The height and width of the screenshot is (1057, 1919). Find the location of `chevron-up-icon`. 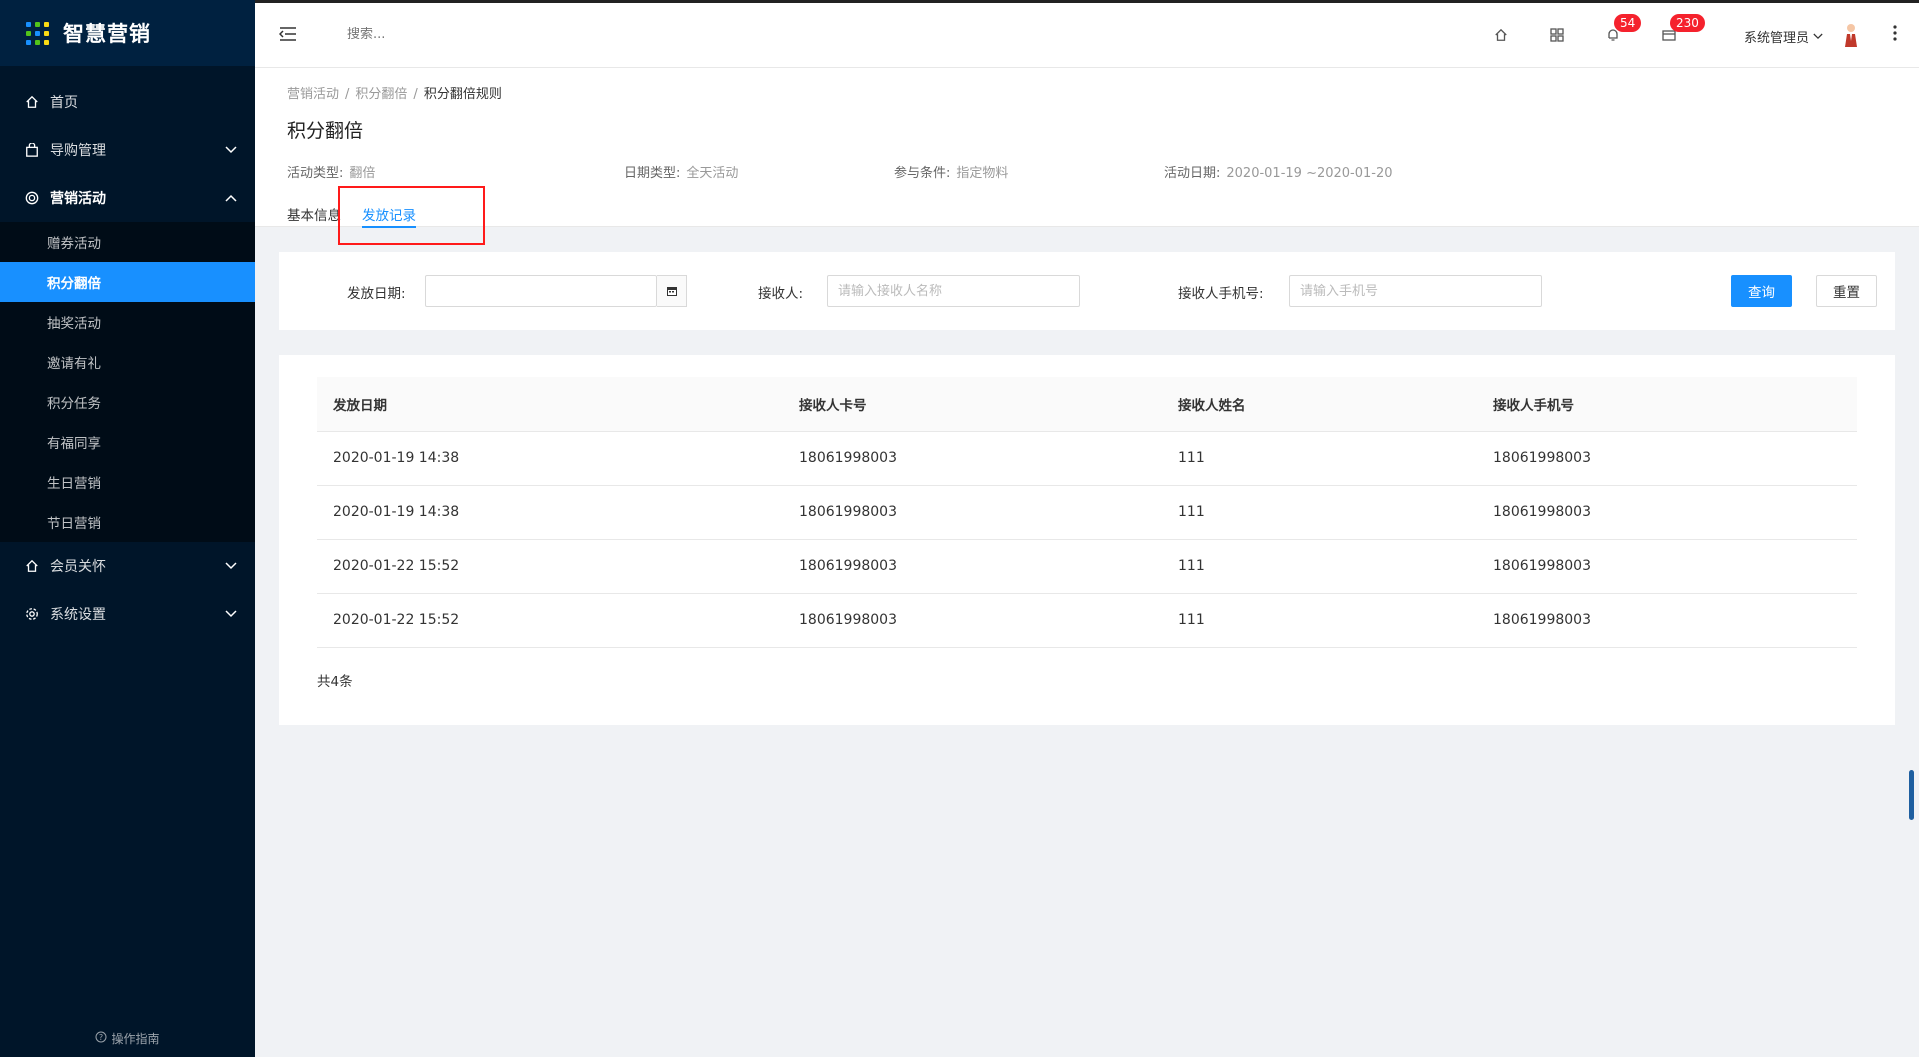

chevron-up-icon is located at coordinates (231, 198).